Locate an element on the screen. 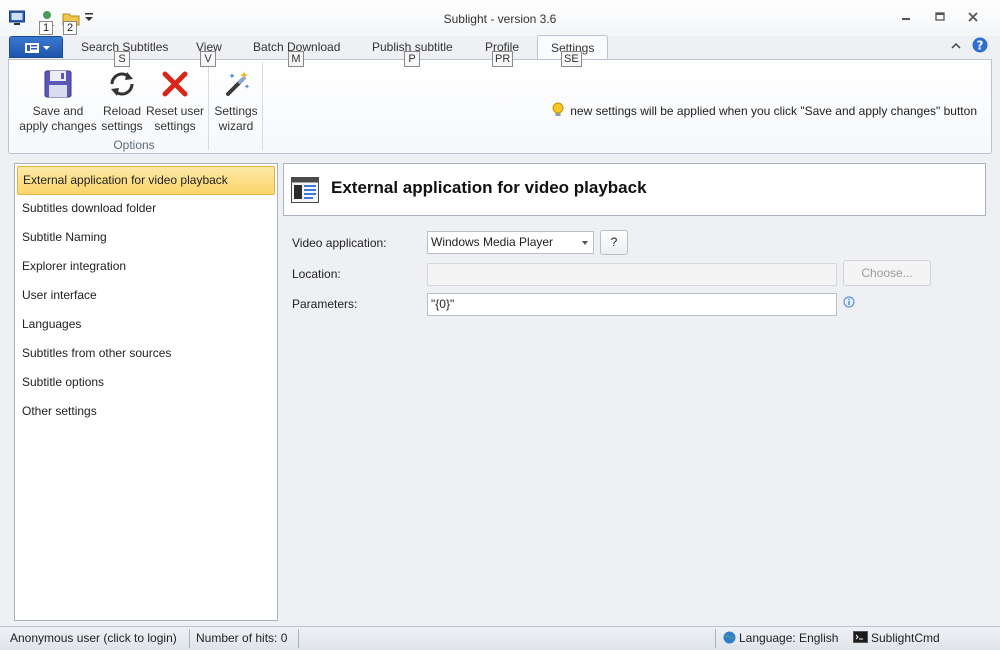 Image resolution: width=1000 pixels, height=650 pixels. magic-wand-icon is located at coordinates (238, 83).